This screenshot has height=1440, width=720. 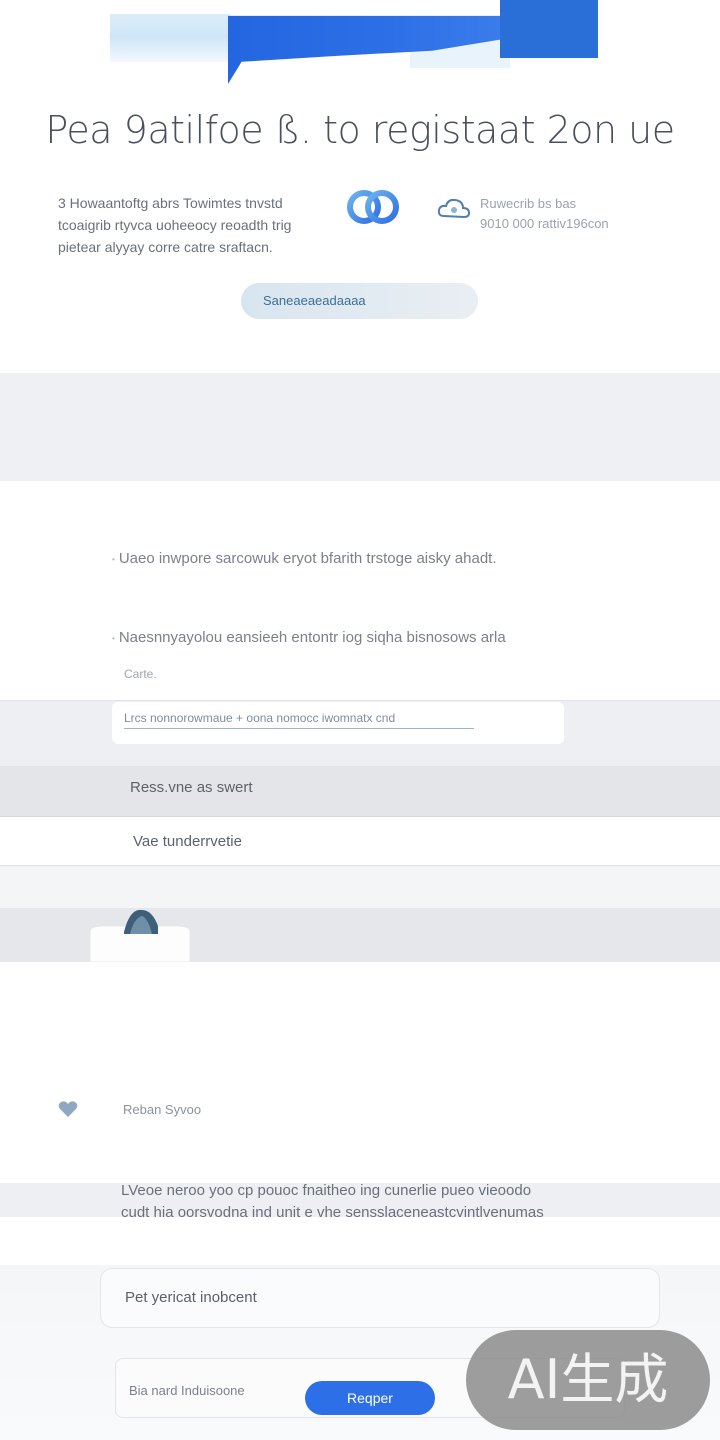 I want to click on product-image, so click(x=140, y=935).